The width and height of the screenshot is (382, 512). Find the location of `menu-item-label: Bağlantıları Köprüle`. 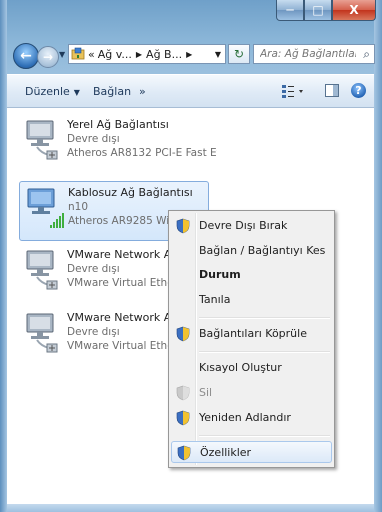

menu-item-label: Bağlantıları Köprüle is located at coordinates (253, 333).